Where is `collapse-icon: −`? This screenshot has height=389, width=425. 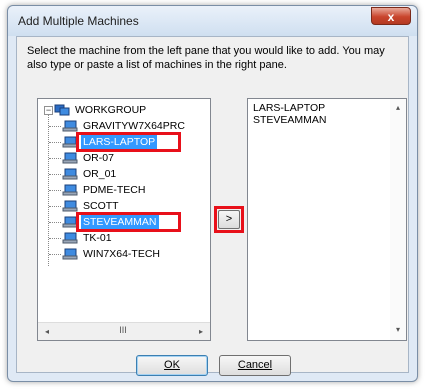 collapse-icon: − is located at coordinates (48, 110).